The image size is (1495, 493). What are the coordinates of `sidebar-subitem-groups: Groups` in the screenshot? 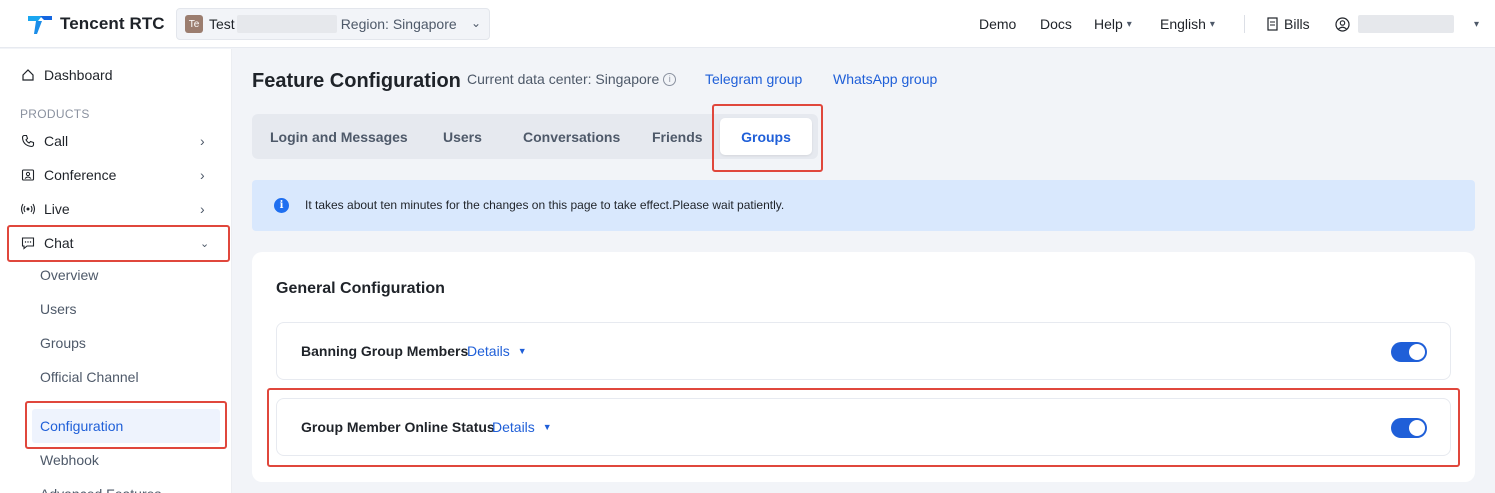 It's located at (126, 343).